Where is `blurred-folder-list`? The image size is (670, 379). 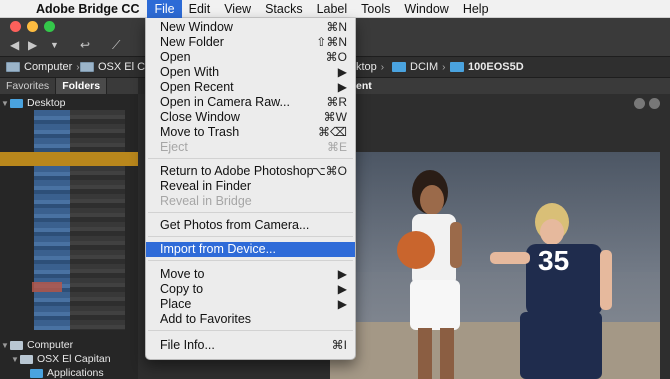 blurred-folder-list is located at coordinates (52, 220).